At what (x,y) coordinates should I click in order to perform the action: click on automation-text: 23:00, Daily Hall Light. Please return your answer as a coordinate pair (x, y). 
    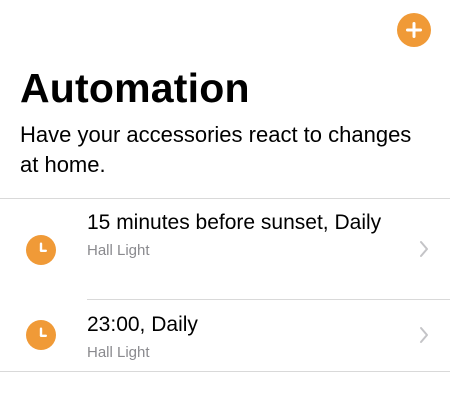
    Looking at the image, I should click on (237, 336).